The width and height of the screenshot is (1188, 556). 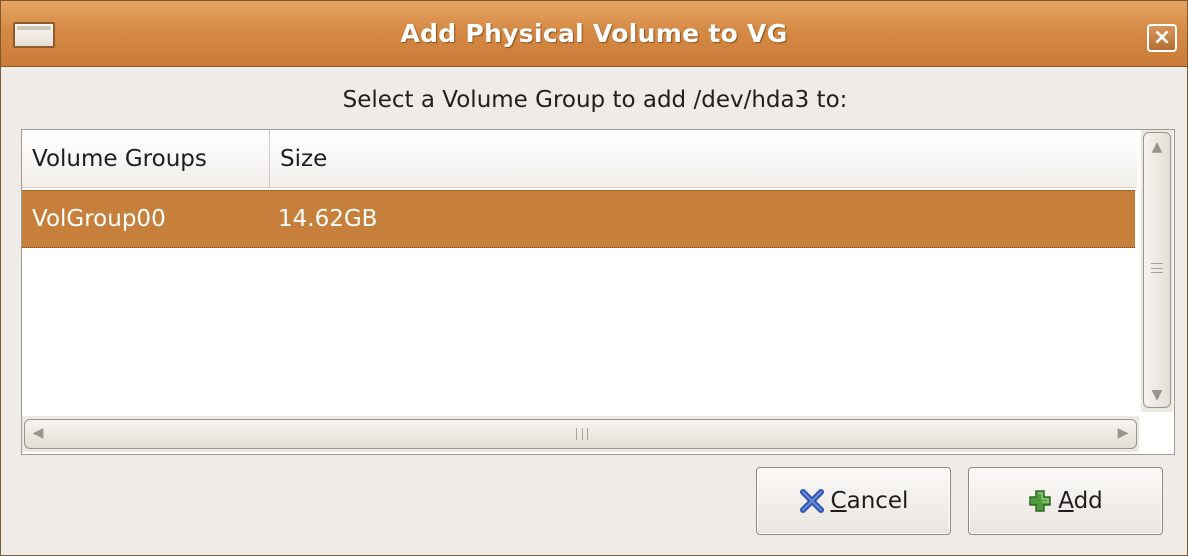 I want to click on cell-volume-group: VolGroup00, so click(x=99, y=219).